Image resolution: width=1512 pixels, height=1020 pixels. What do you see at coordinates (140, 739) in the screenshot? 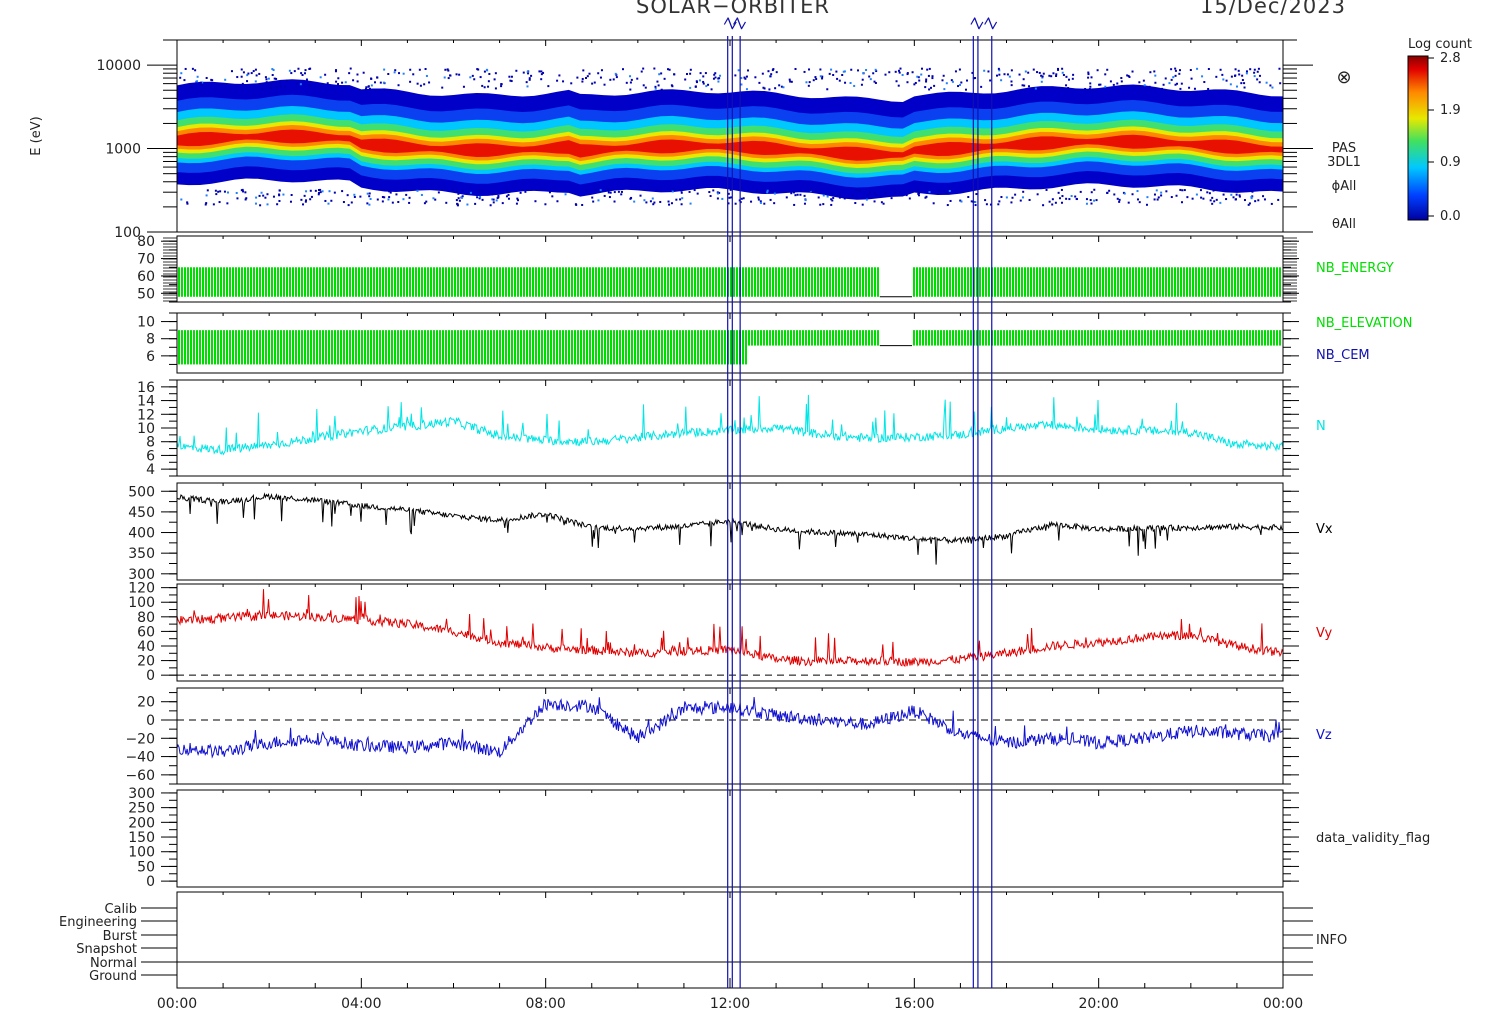
I see `y-tick-label: −20` at bounding box center [140, 739].